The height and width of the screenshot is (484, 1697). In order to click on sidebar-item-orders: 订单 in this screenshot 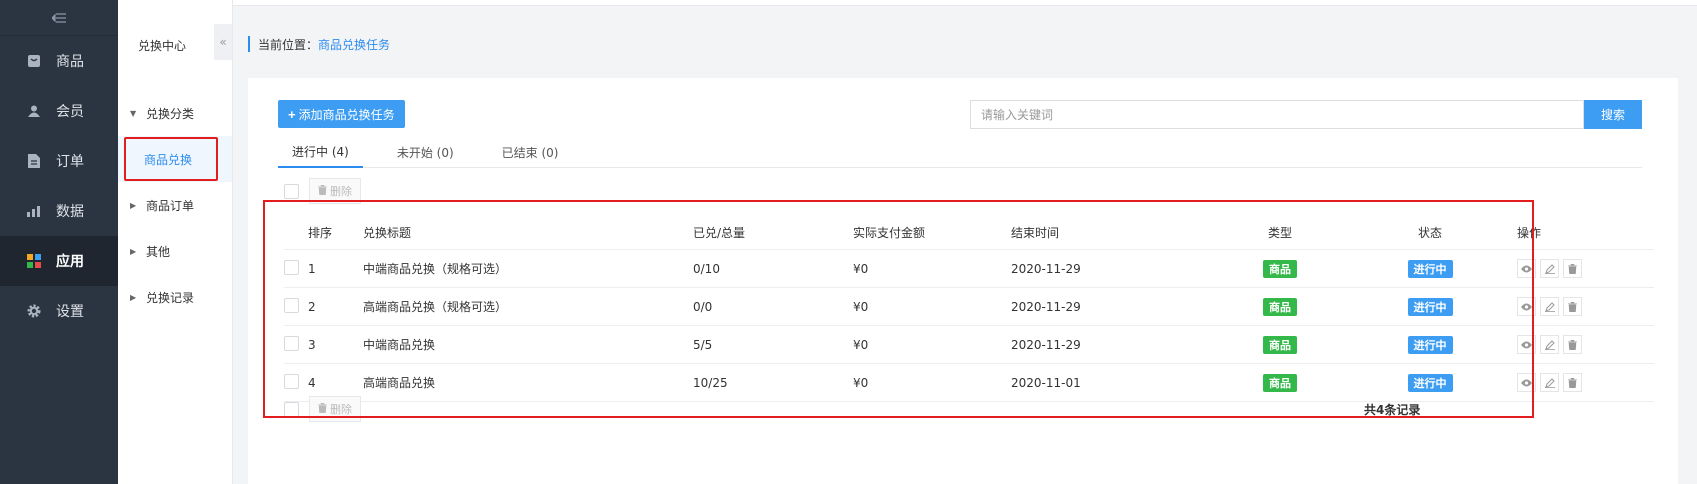, I will do `click(59, 161)`.